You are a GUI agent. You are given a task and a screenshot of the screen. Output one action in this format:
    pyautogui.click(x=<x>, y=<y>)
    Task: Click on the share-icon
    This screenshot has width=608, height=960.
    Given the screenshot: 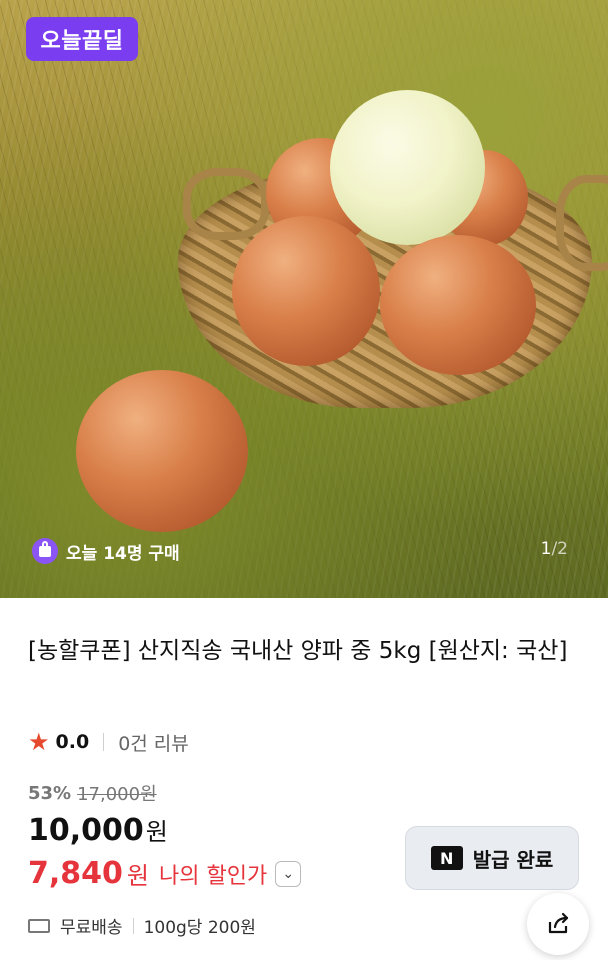 What is the action you would take?
    pyautogui.click(x=558, y=923)
    